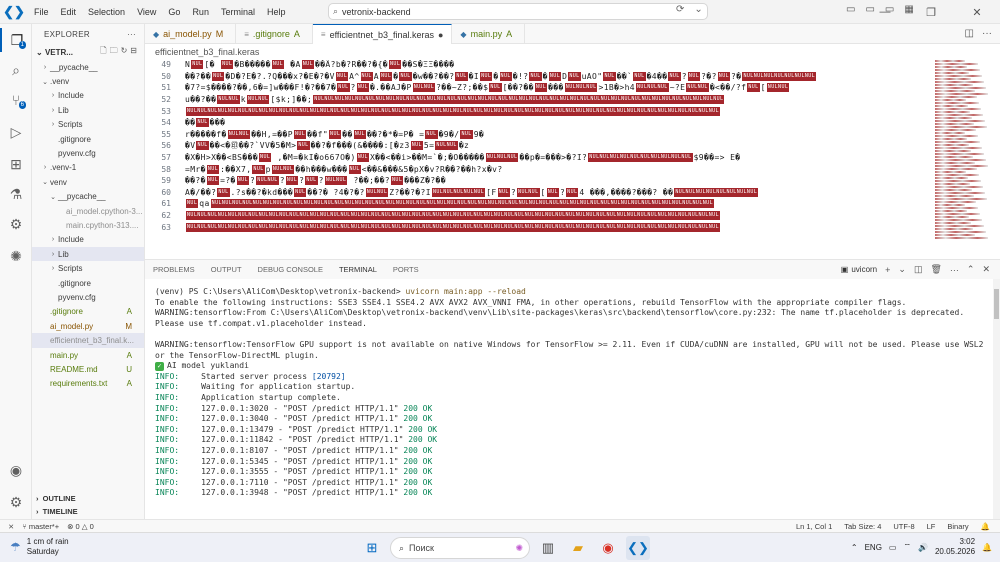 The height and width of the screenshot is (562, 1000). What do you see at coordinates (16, 100) in the screenshot?
I see `source-control-icon: ⑂ 6` at bounding box center [16, 100].